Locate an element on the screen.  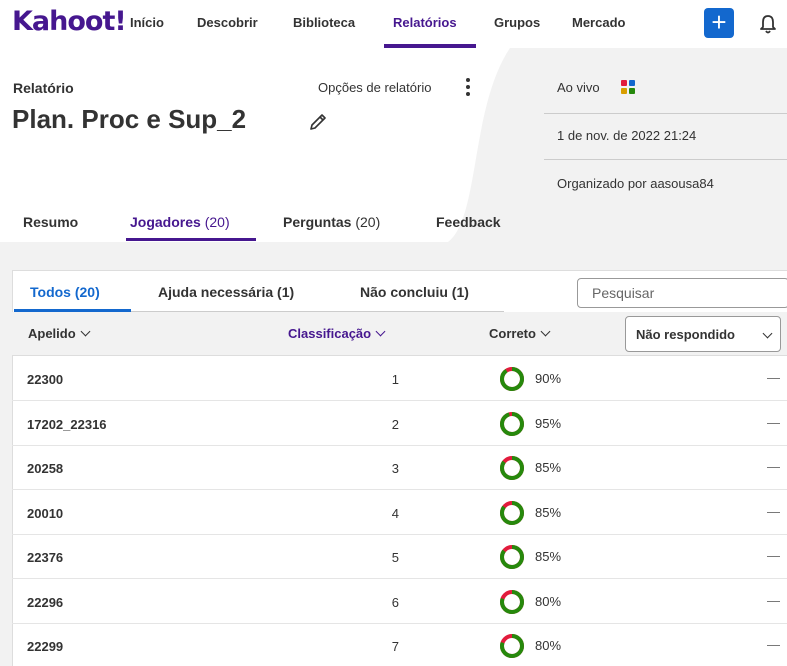
tab-label: Feedback is located at coordinates (468, 222).